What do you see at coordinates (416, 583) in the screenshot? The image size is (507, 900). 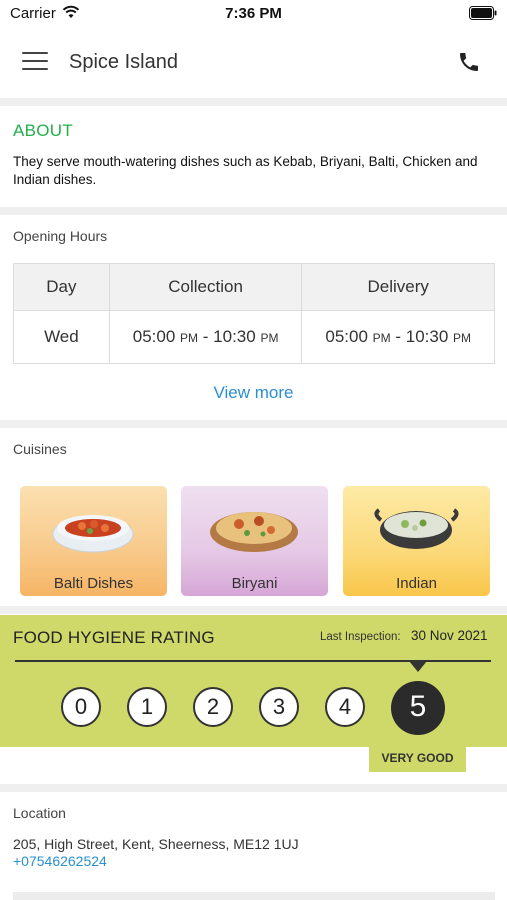 I see `cuisine-name: Indian` at bounding box center [416, 583].